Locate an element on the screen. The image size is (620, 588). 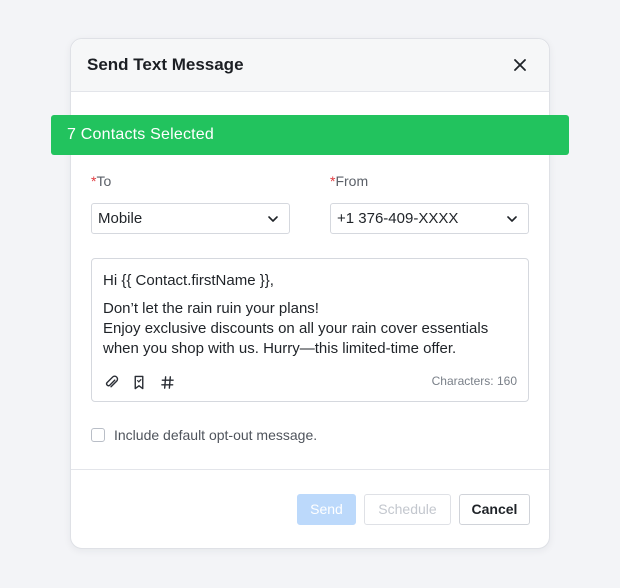
template-button is located at coordinates (139, 382).